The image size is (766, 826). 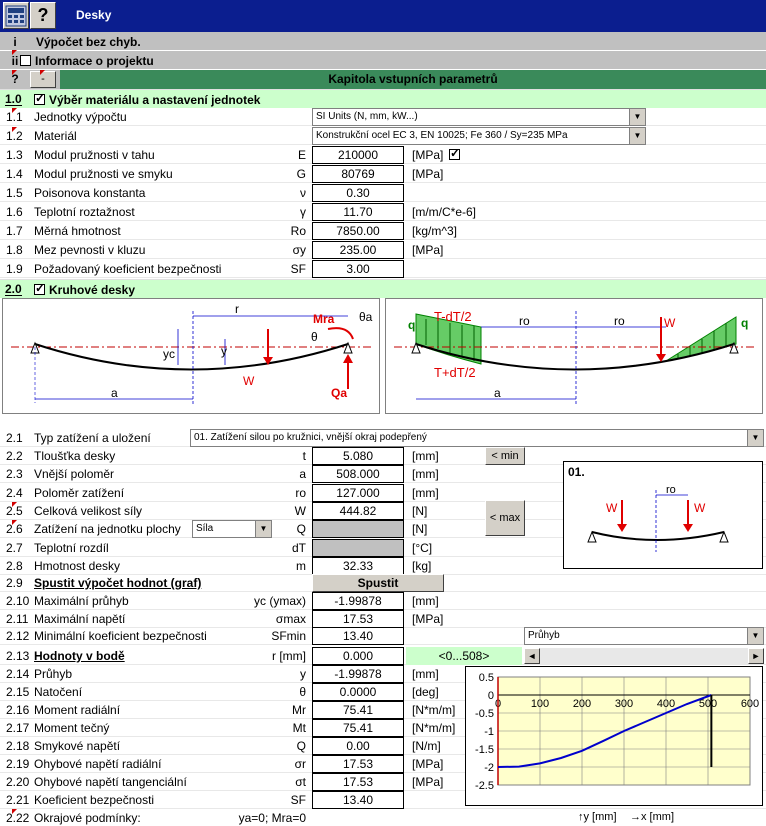 What do you see at coordinates (576, 472) in the screenshot?
I see `preview-label: 01.` at bounding box center [576, 472].